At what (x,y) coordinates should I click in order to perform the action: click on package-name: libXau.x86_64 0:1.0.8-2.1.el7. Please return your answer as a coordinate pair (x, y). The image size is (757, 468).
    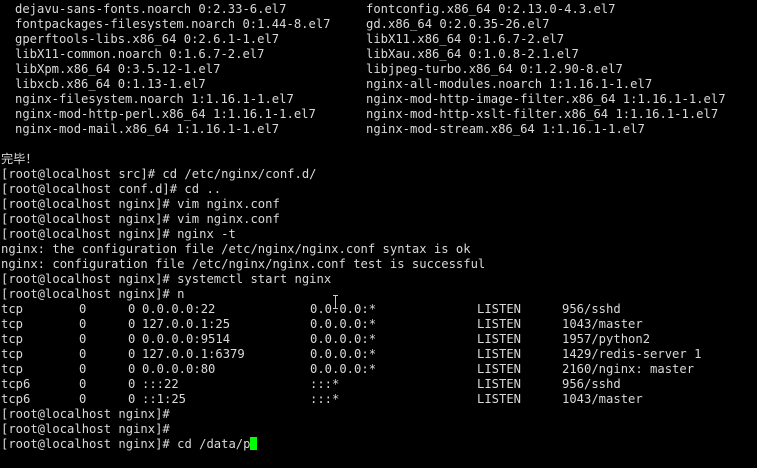
    Looking at the image, I should click on (472, 54).